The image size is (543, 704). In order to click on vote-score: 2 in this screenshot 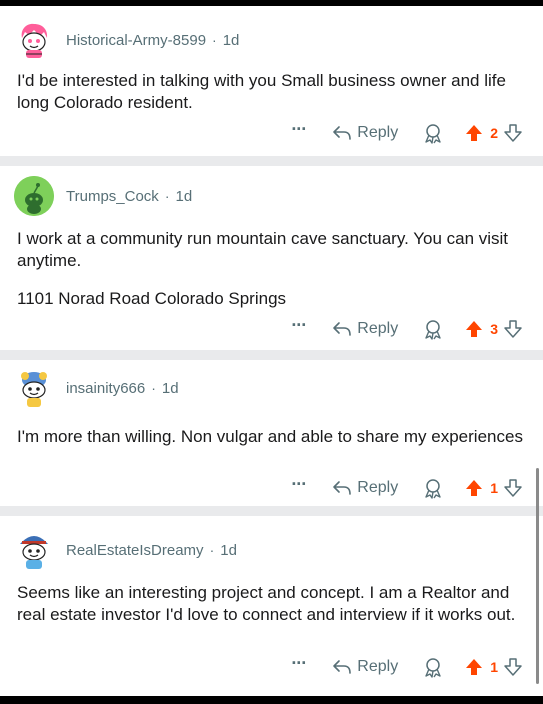, I will do `click(494, 133)`.